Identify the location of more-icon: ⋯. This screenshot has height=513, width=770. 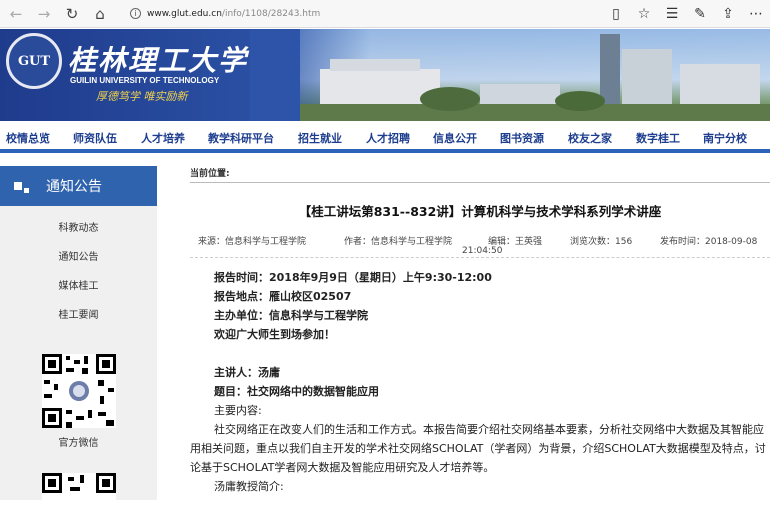
(756, 14).